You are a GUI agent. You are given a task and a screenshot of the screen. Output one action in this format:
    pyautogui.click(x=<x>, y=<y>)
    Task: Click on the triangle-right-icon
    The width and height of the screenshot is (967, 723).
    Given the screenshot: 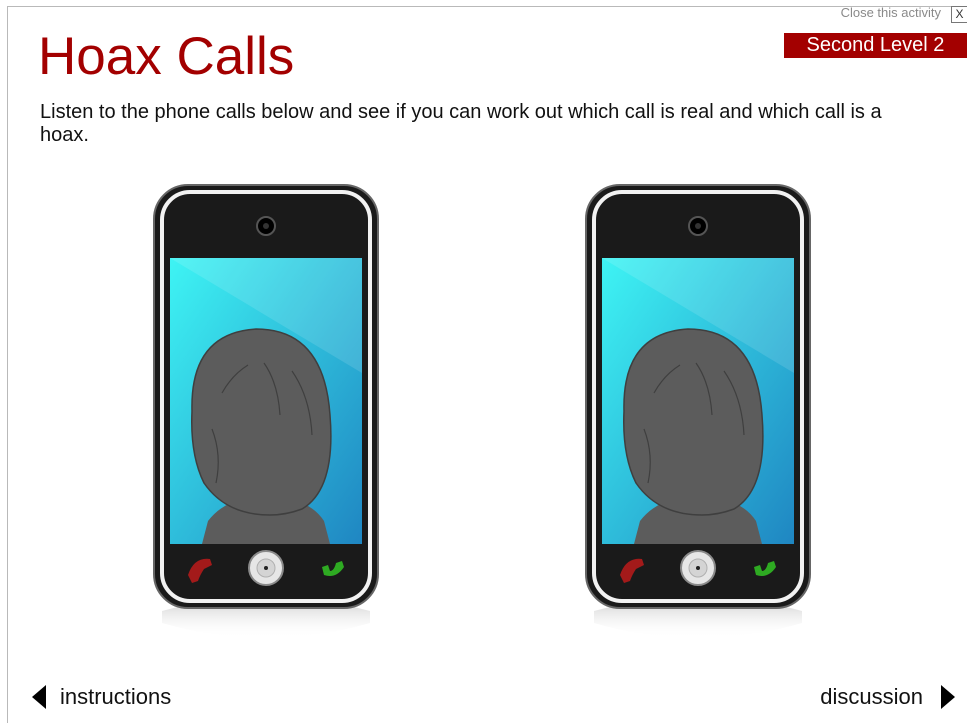 What is the action you would take?
    pyautogui.click(x=948, y=697)
    